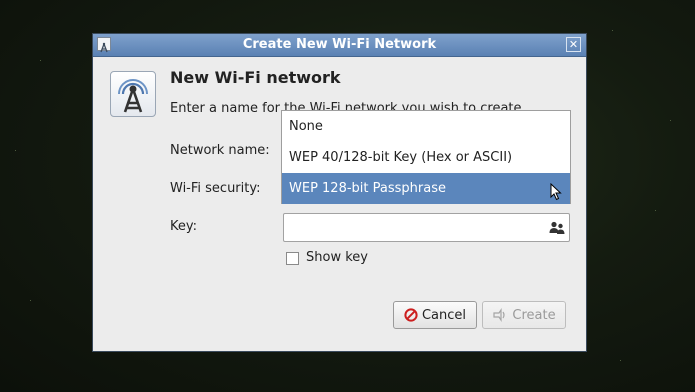 The height and width of the screenshot is (392, 695). I want to click on cancel-button-label: Cancel, so click(444, 315).